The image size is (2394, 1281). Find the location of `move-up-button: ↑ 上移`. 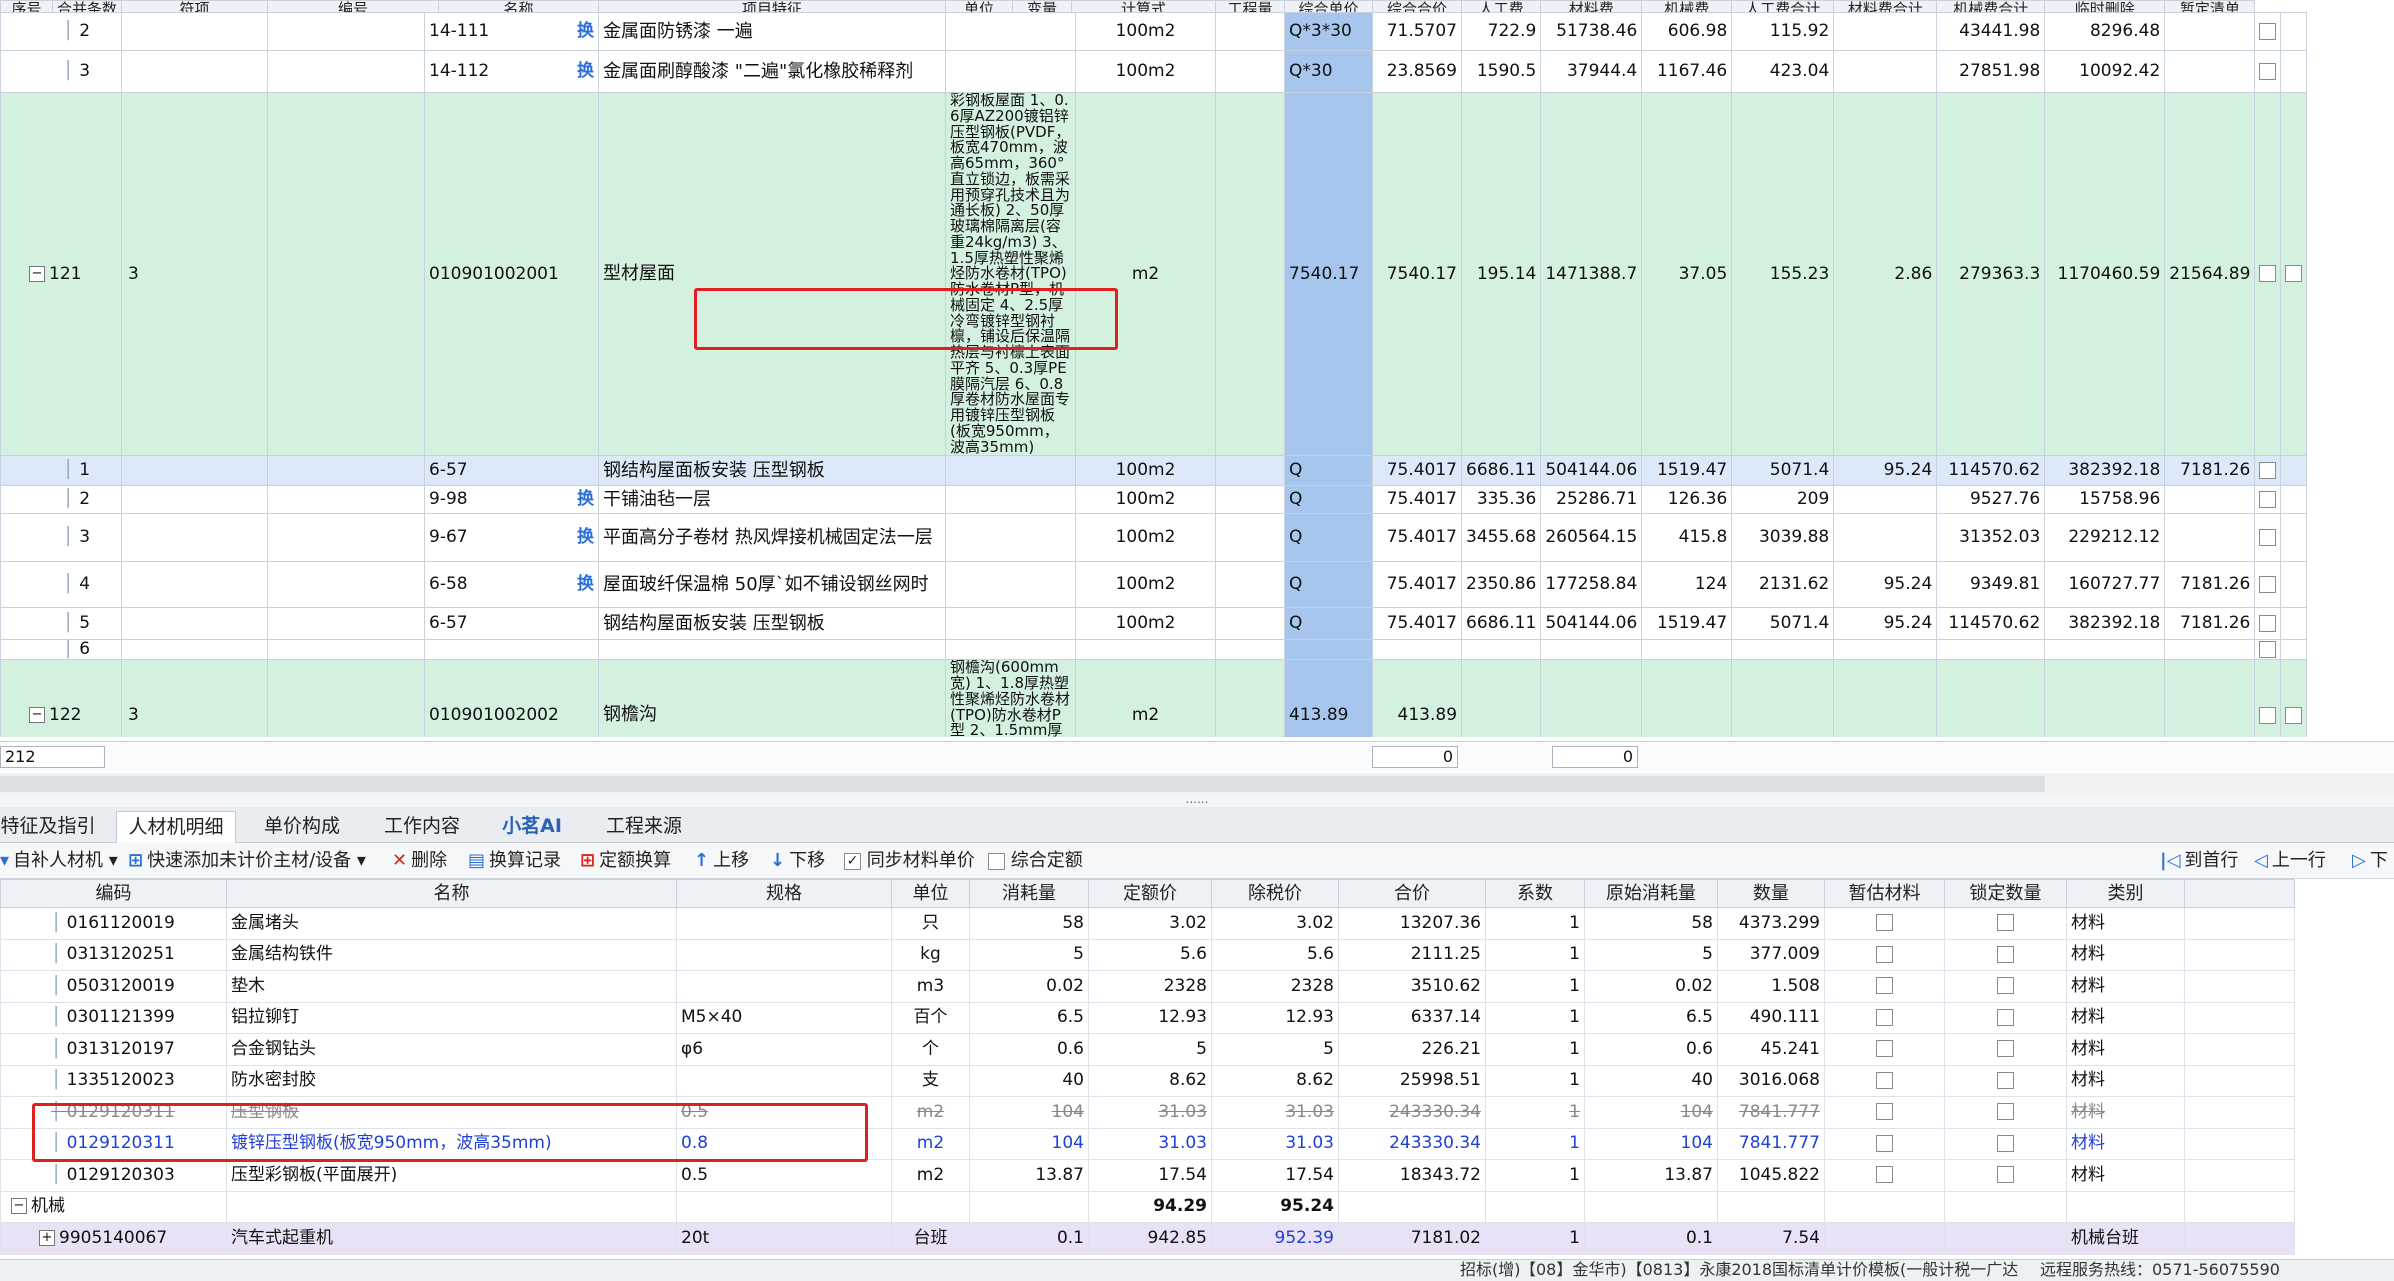

move-up-button: ↑ 上移 is located at coordinates (721, 861).